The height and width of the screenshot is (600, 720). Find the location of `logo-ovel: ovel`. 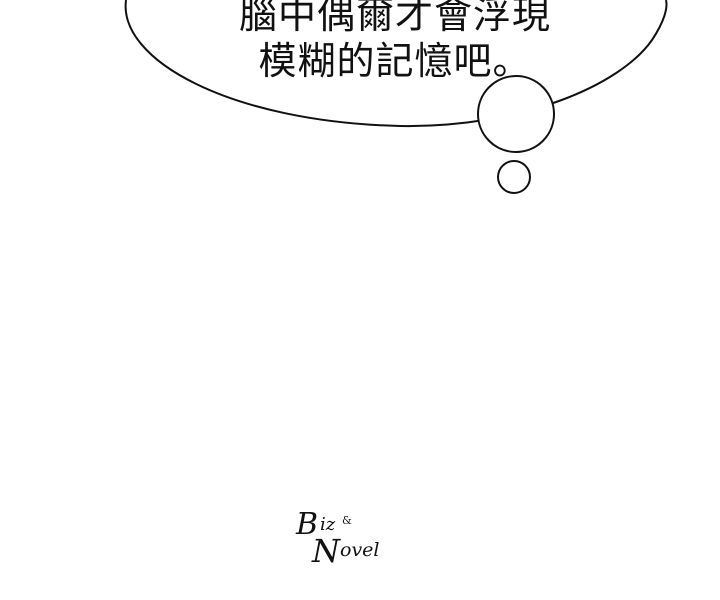

logo-ovel: ovel is located at coordinates (360, 550).